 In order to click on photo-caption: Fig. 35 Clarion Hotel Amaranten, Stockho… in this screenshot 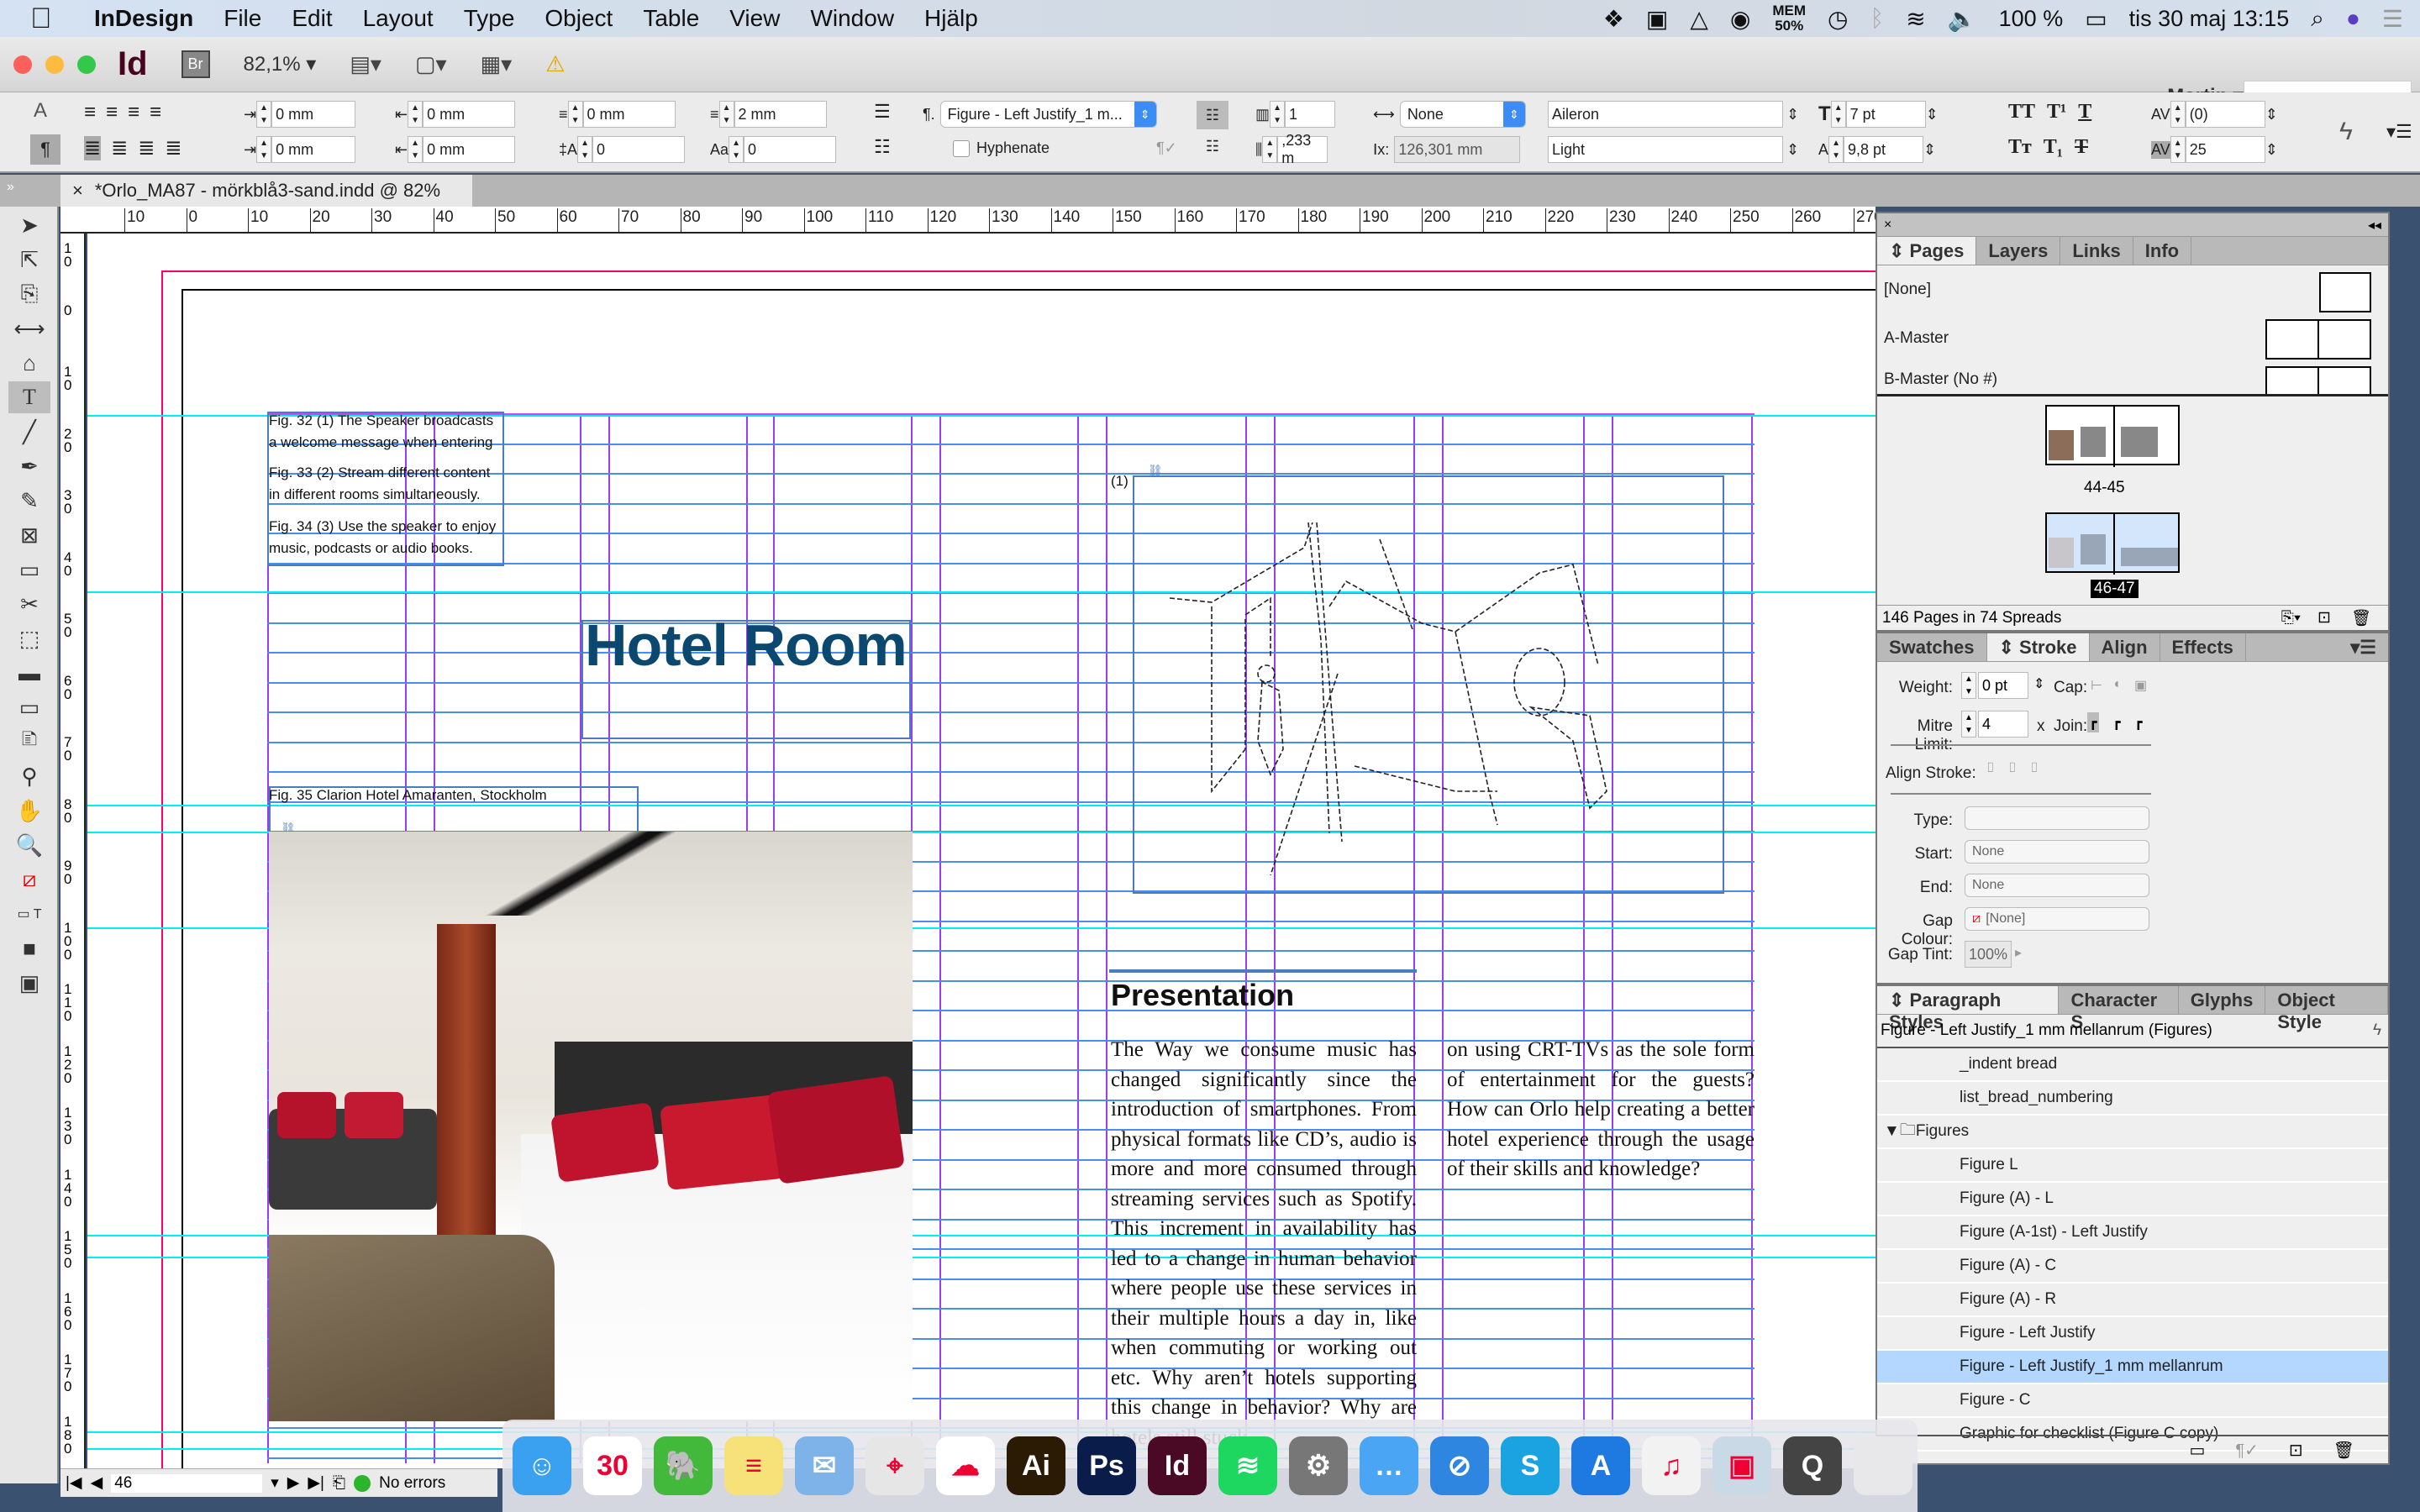, I will do `click(408, 795)`.